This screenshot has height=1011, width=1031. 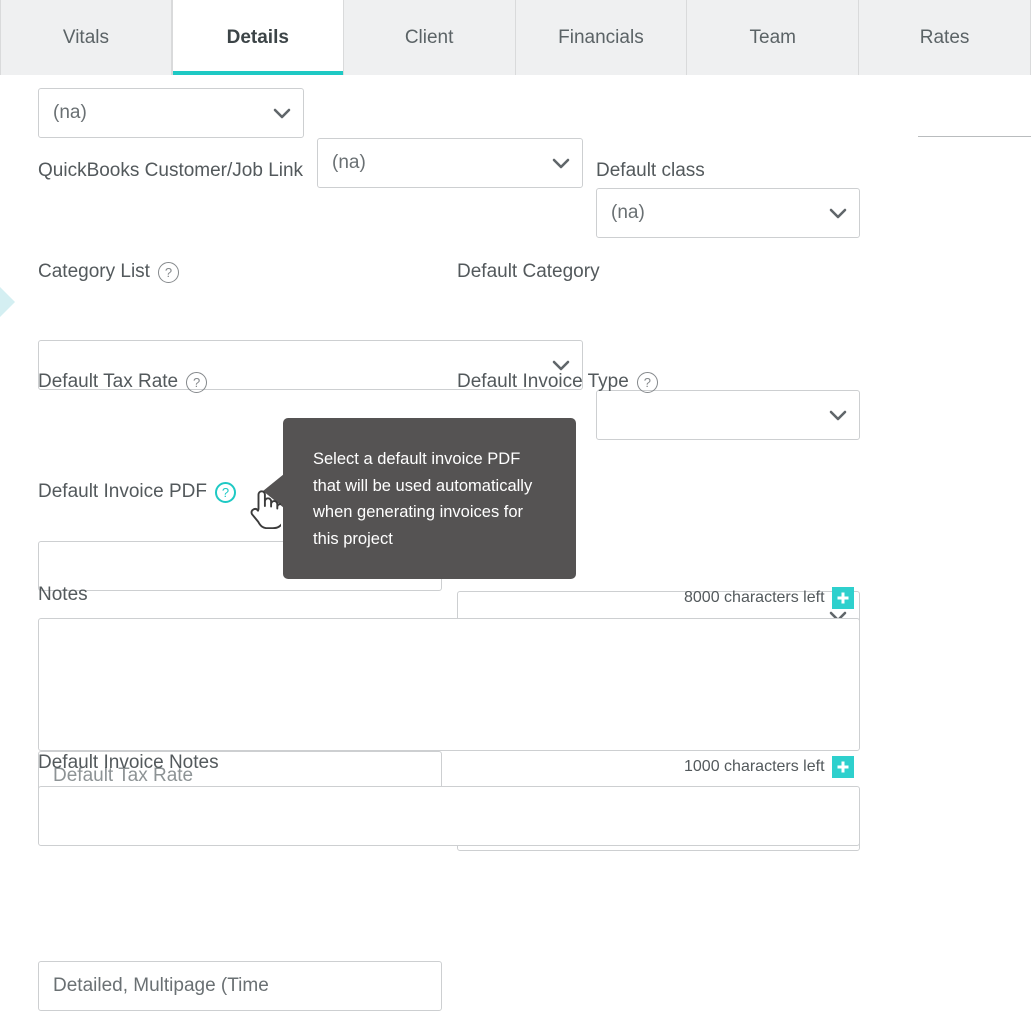 I want to click on tab-team: Team, so click(x=773, y=37).